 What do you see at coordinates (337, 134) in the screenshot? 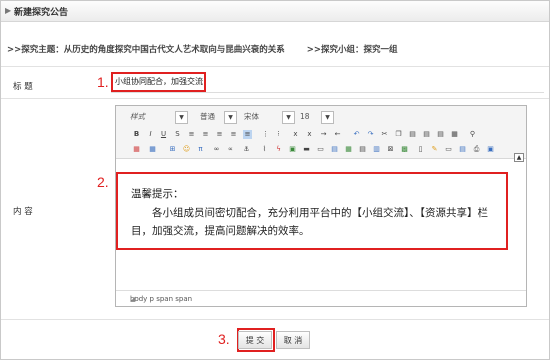
I see `outdent-icon: ←` at bounding box center [337, 134].